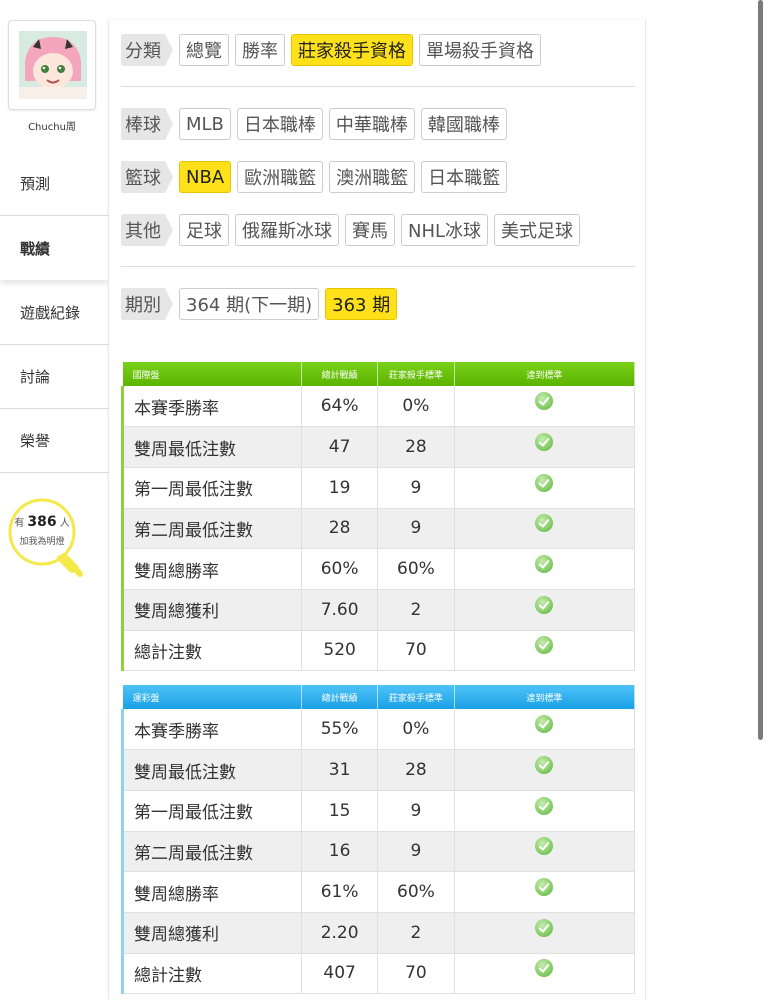 The image size is (769, 1000). I want to click on standard-value: 28, so click(416, 770).